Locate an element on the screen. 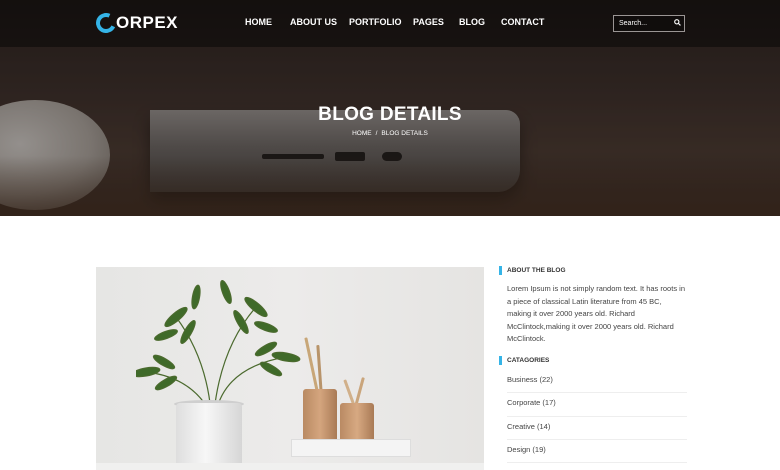 This screenshot has height=470, width=780. nav-blog: BLOG is located at coordinates (472, 22).